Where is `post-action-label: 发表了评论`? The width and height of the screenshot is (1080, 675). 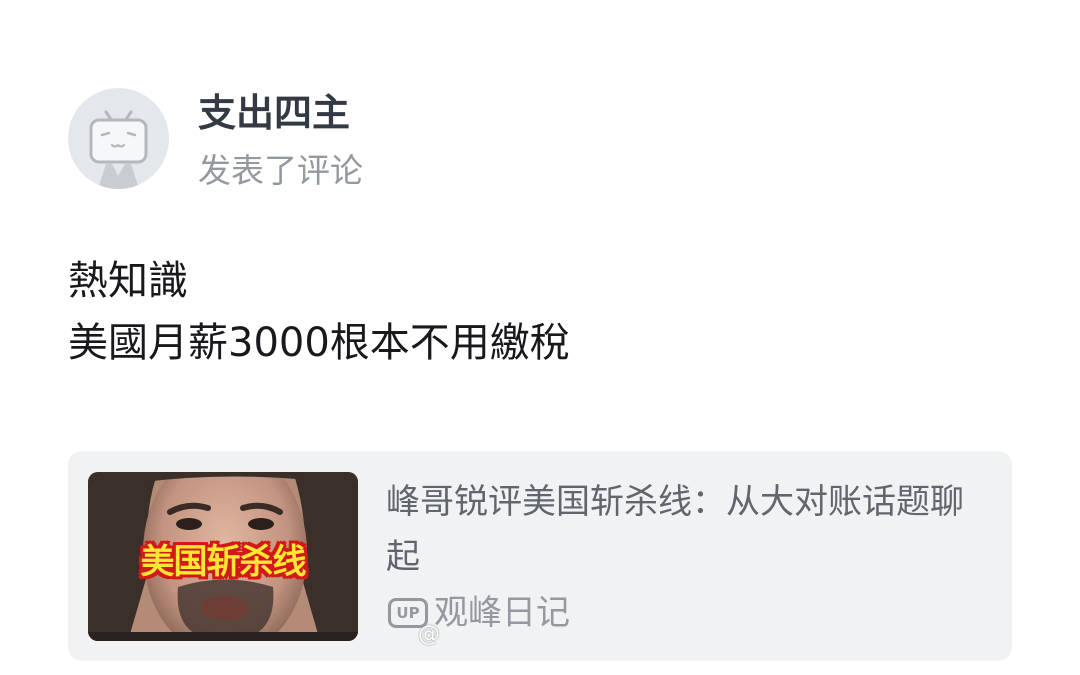
post-action-label: 发表了评论 is located at coordinates (280, 170).